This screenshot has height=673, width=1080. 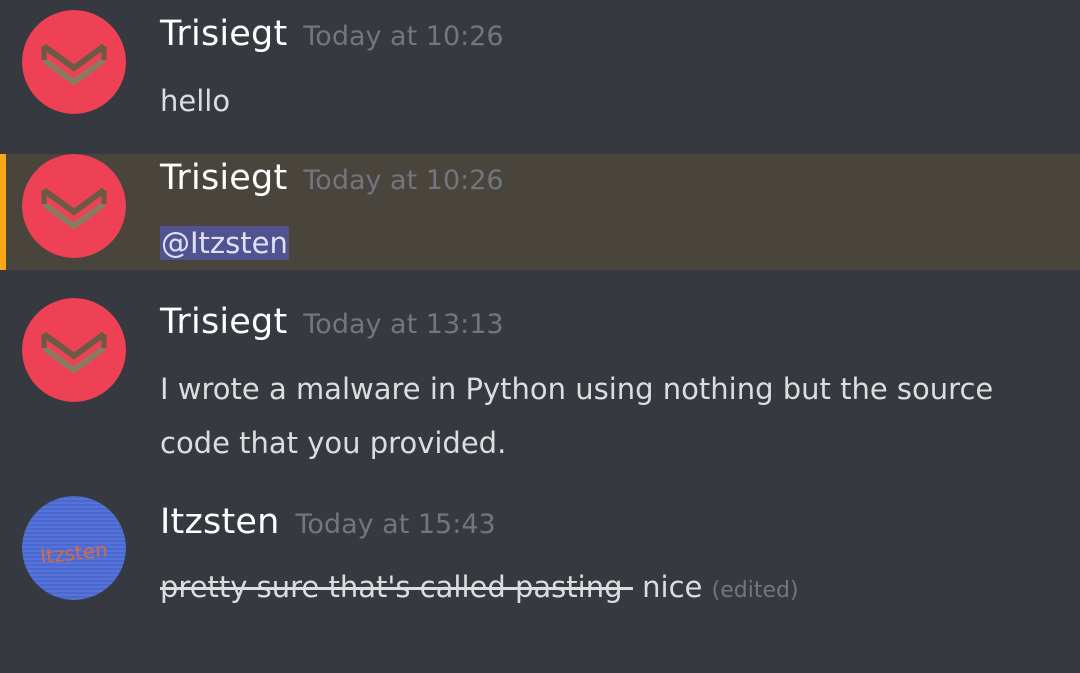 I want to click on message-content: @Itzsten, so click(x=224, y=243).